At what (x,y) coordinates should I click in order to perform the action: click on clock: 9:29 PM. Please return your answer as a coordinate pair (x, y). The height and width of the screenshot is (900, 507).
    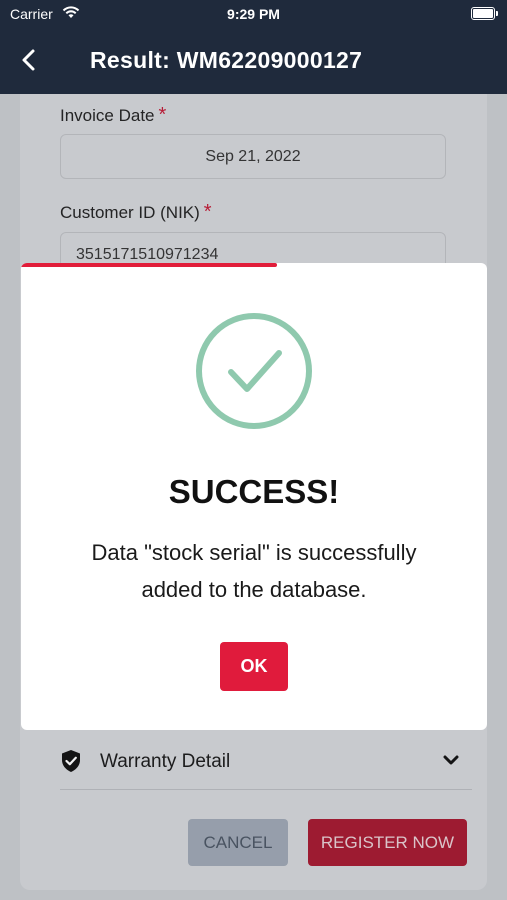
    Looking at the image, I should click on (253, 14).